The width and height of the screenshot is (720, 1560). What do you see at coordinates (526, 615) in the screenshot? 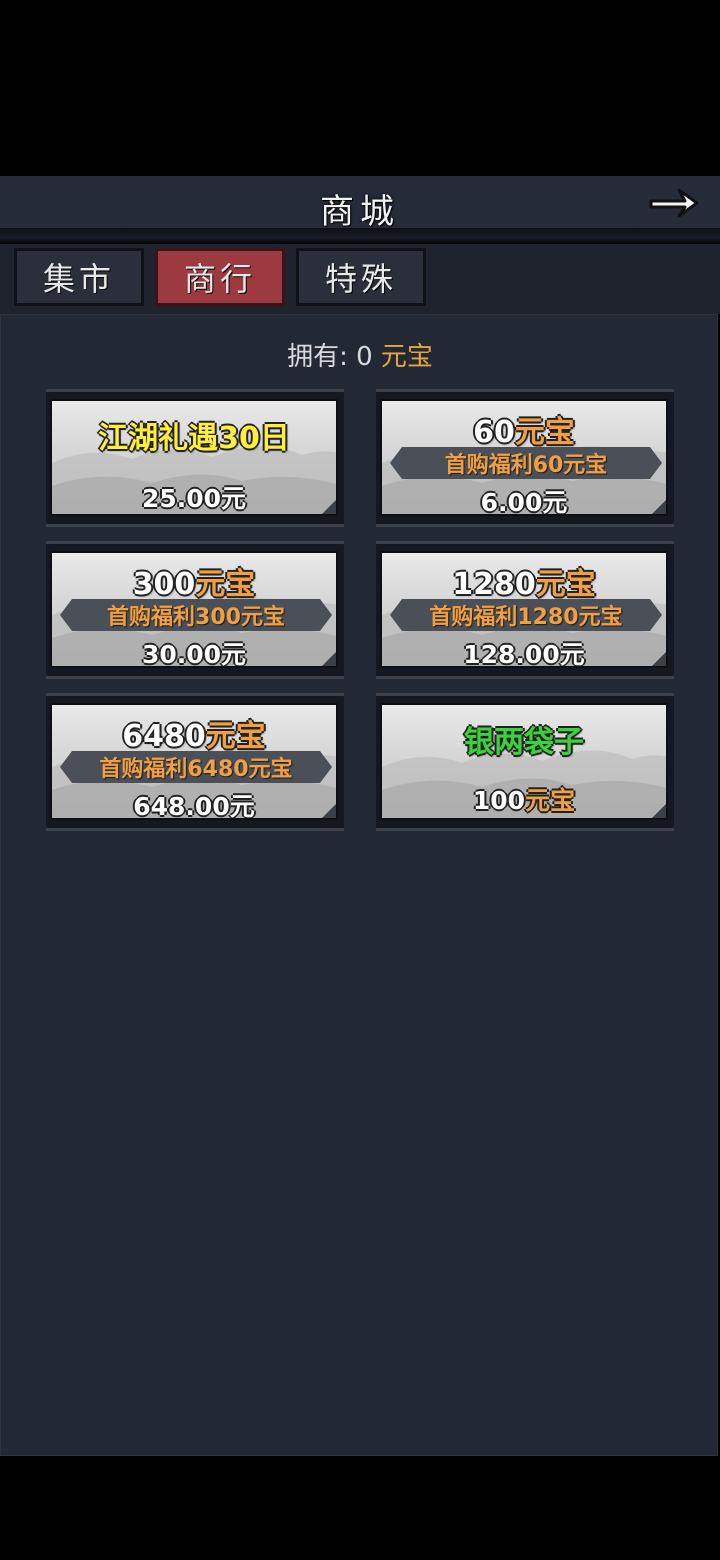
I see `first-purchase-bonus: 首购福利1280元宝` at bounding box center [526, 615].